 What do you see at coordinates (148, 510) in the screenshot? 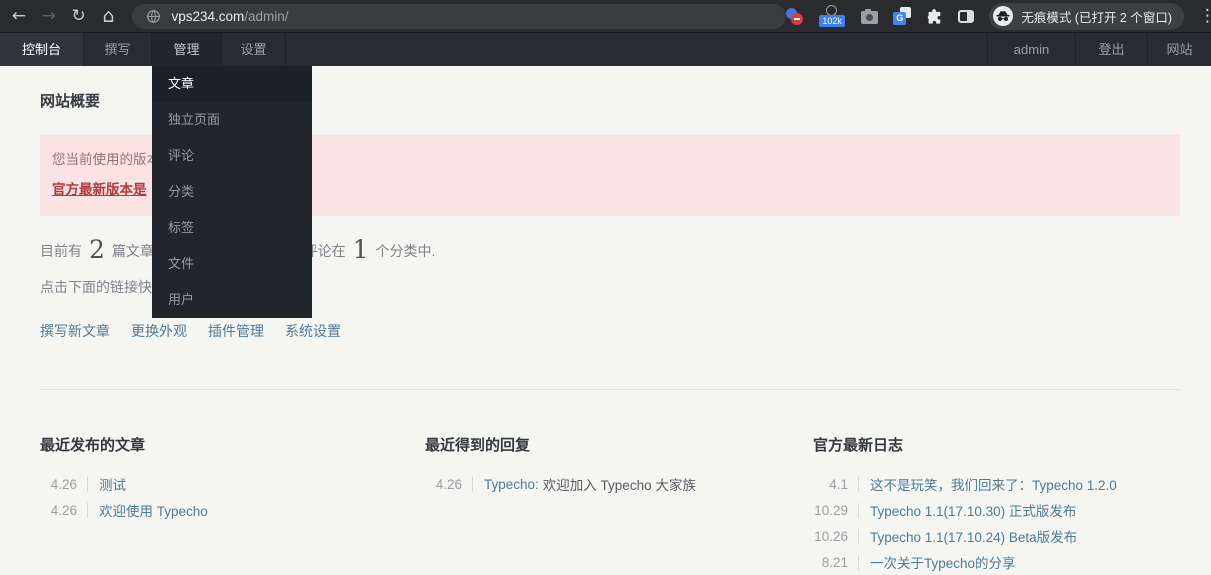
I see `post-link: 欢迎使用 Typecho` at bounding box center [148, 510].